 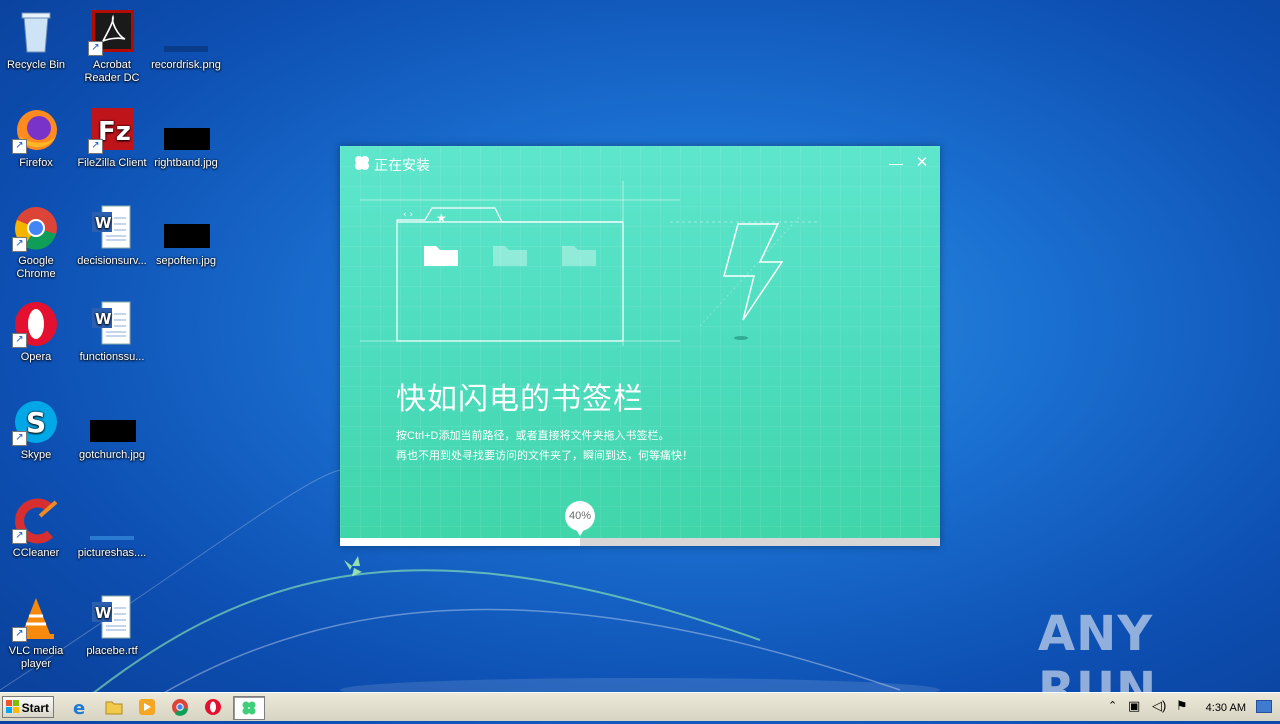 What do you see at coordinates (112, 71) in the screenshot?
I see `icon-label: Acrobat Reader DC` at bounding box center [112, 71].